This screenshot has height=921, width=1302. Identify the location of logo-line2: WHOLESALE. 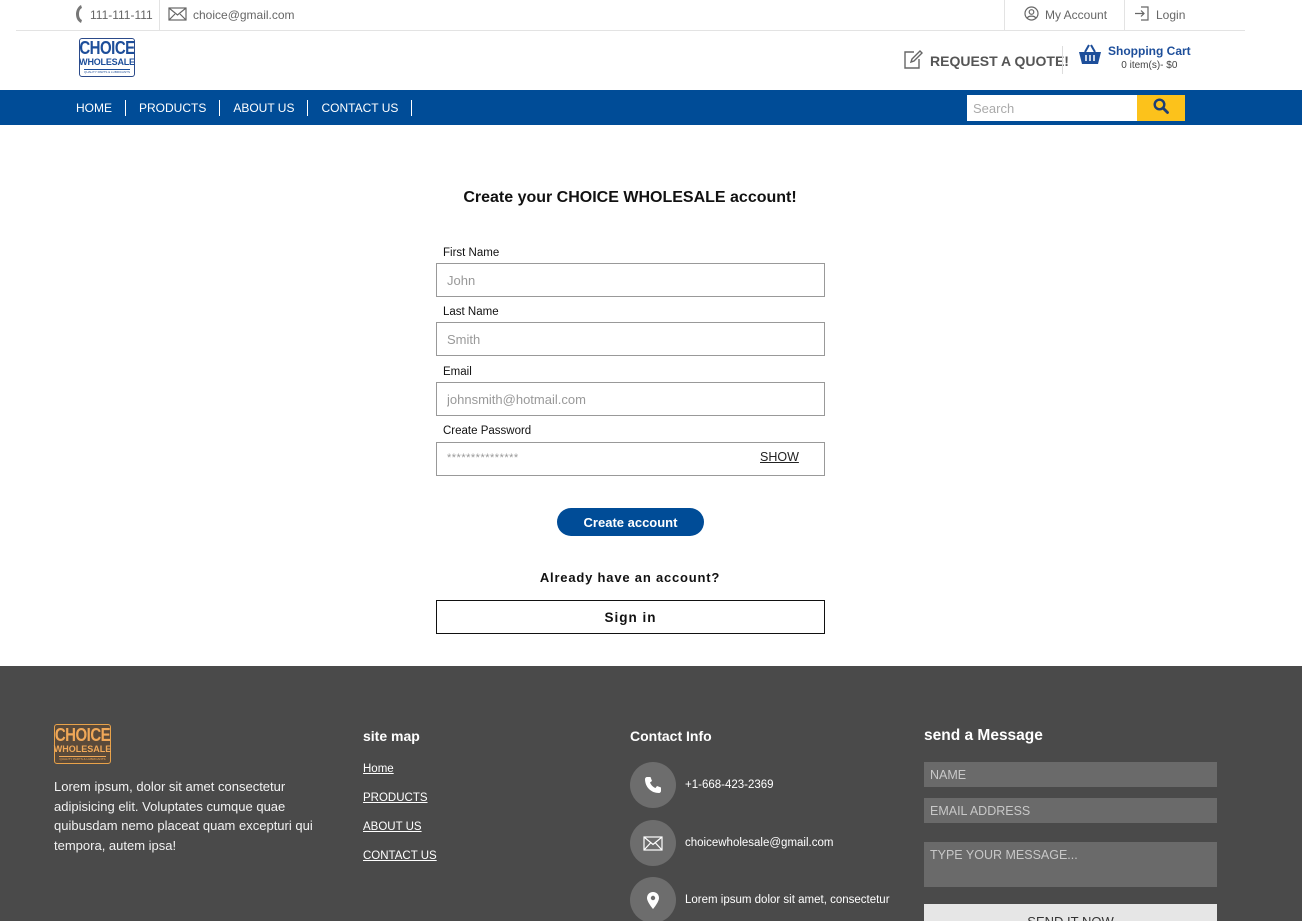
(107, 62).